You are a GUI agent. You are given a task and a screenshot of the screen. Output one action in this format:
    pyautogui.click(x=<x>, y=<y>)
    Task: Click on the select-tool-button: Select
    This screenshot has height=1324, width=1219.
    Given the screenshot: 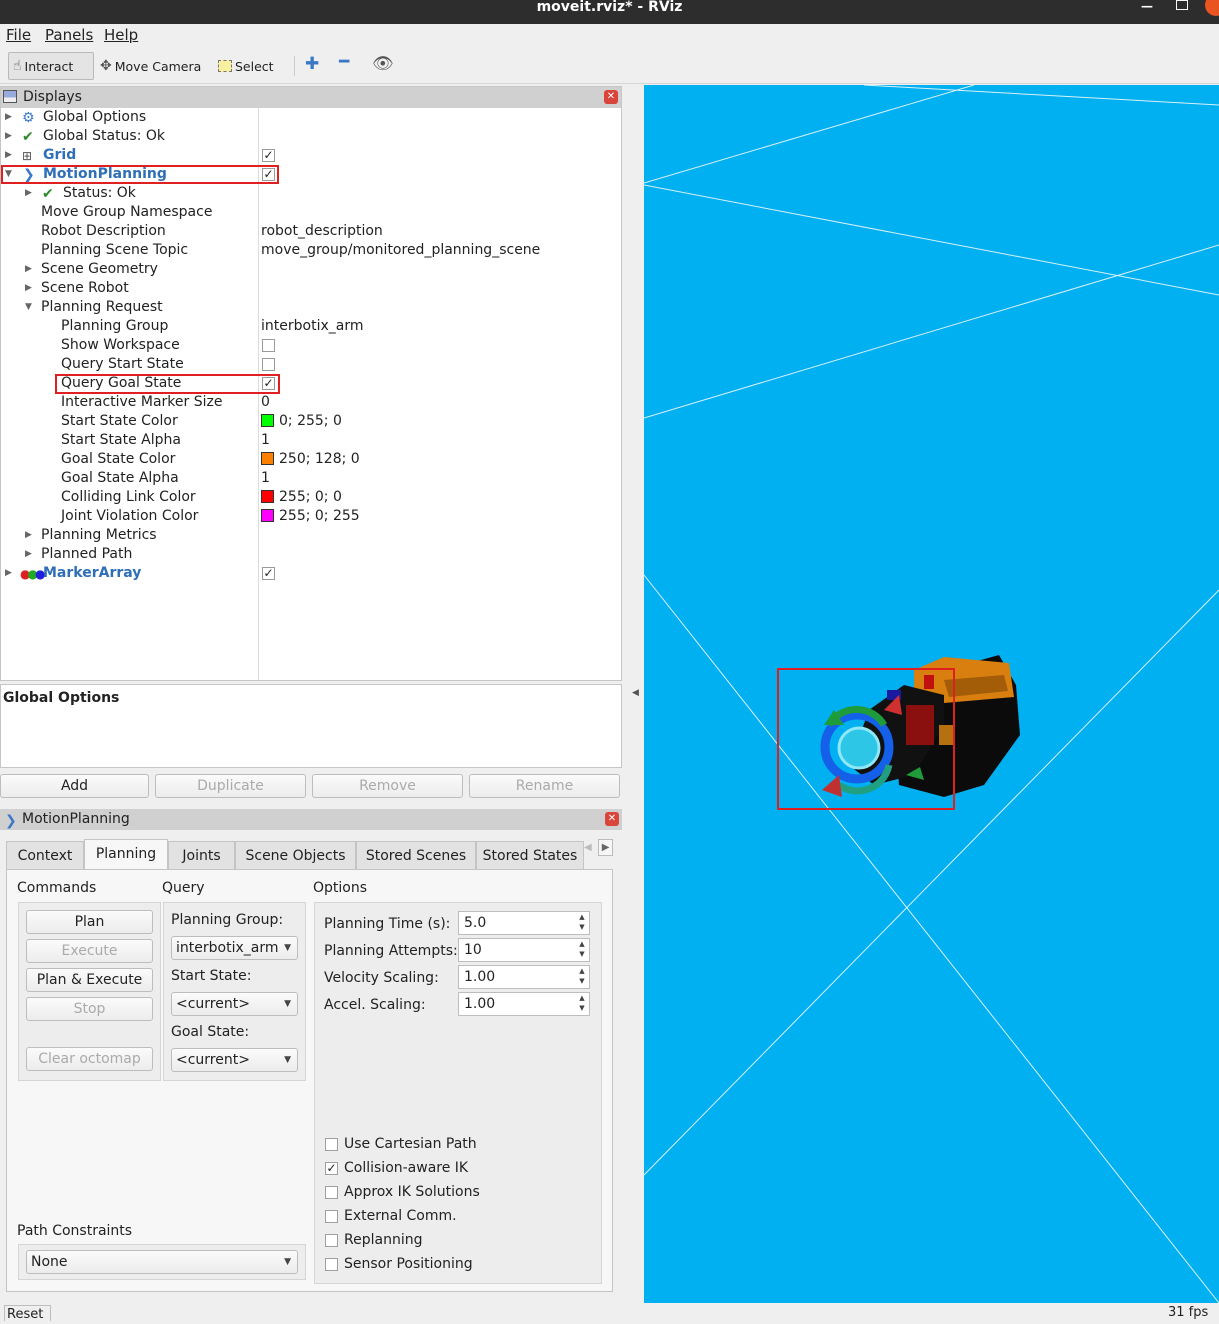 What is the action you would take?
    pyautogui.click(x=246, y=66)
    